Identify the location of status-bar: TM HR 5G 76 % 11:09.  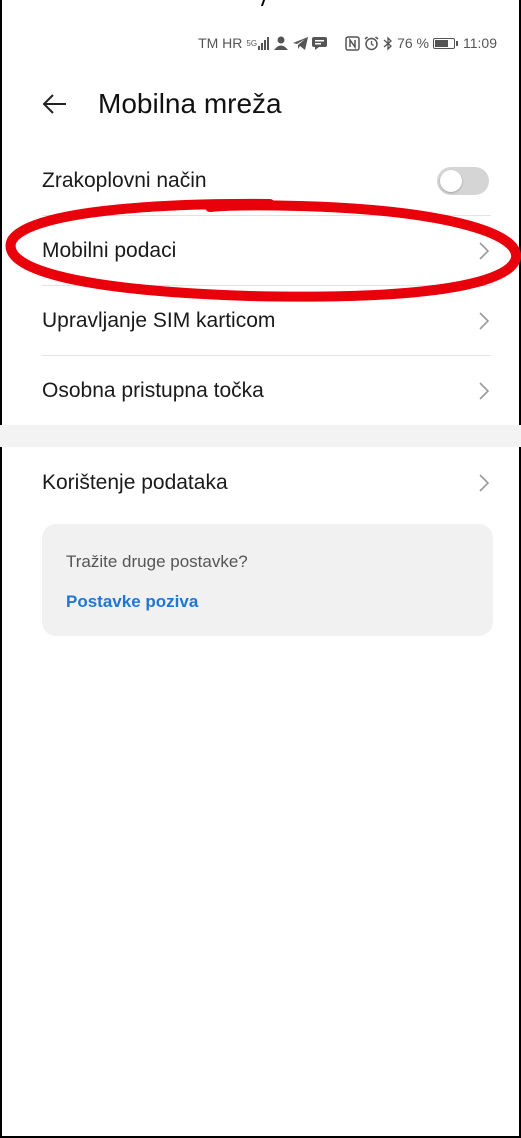
(347, 43).